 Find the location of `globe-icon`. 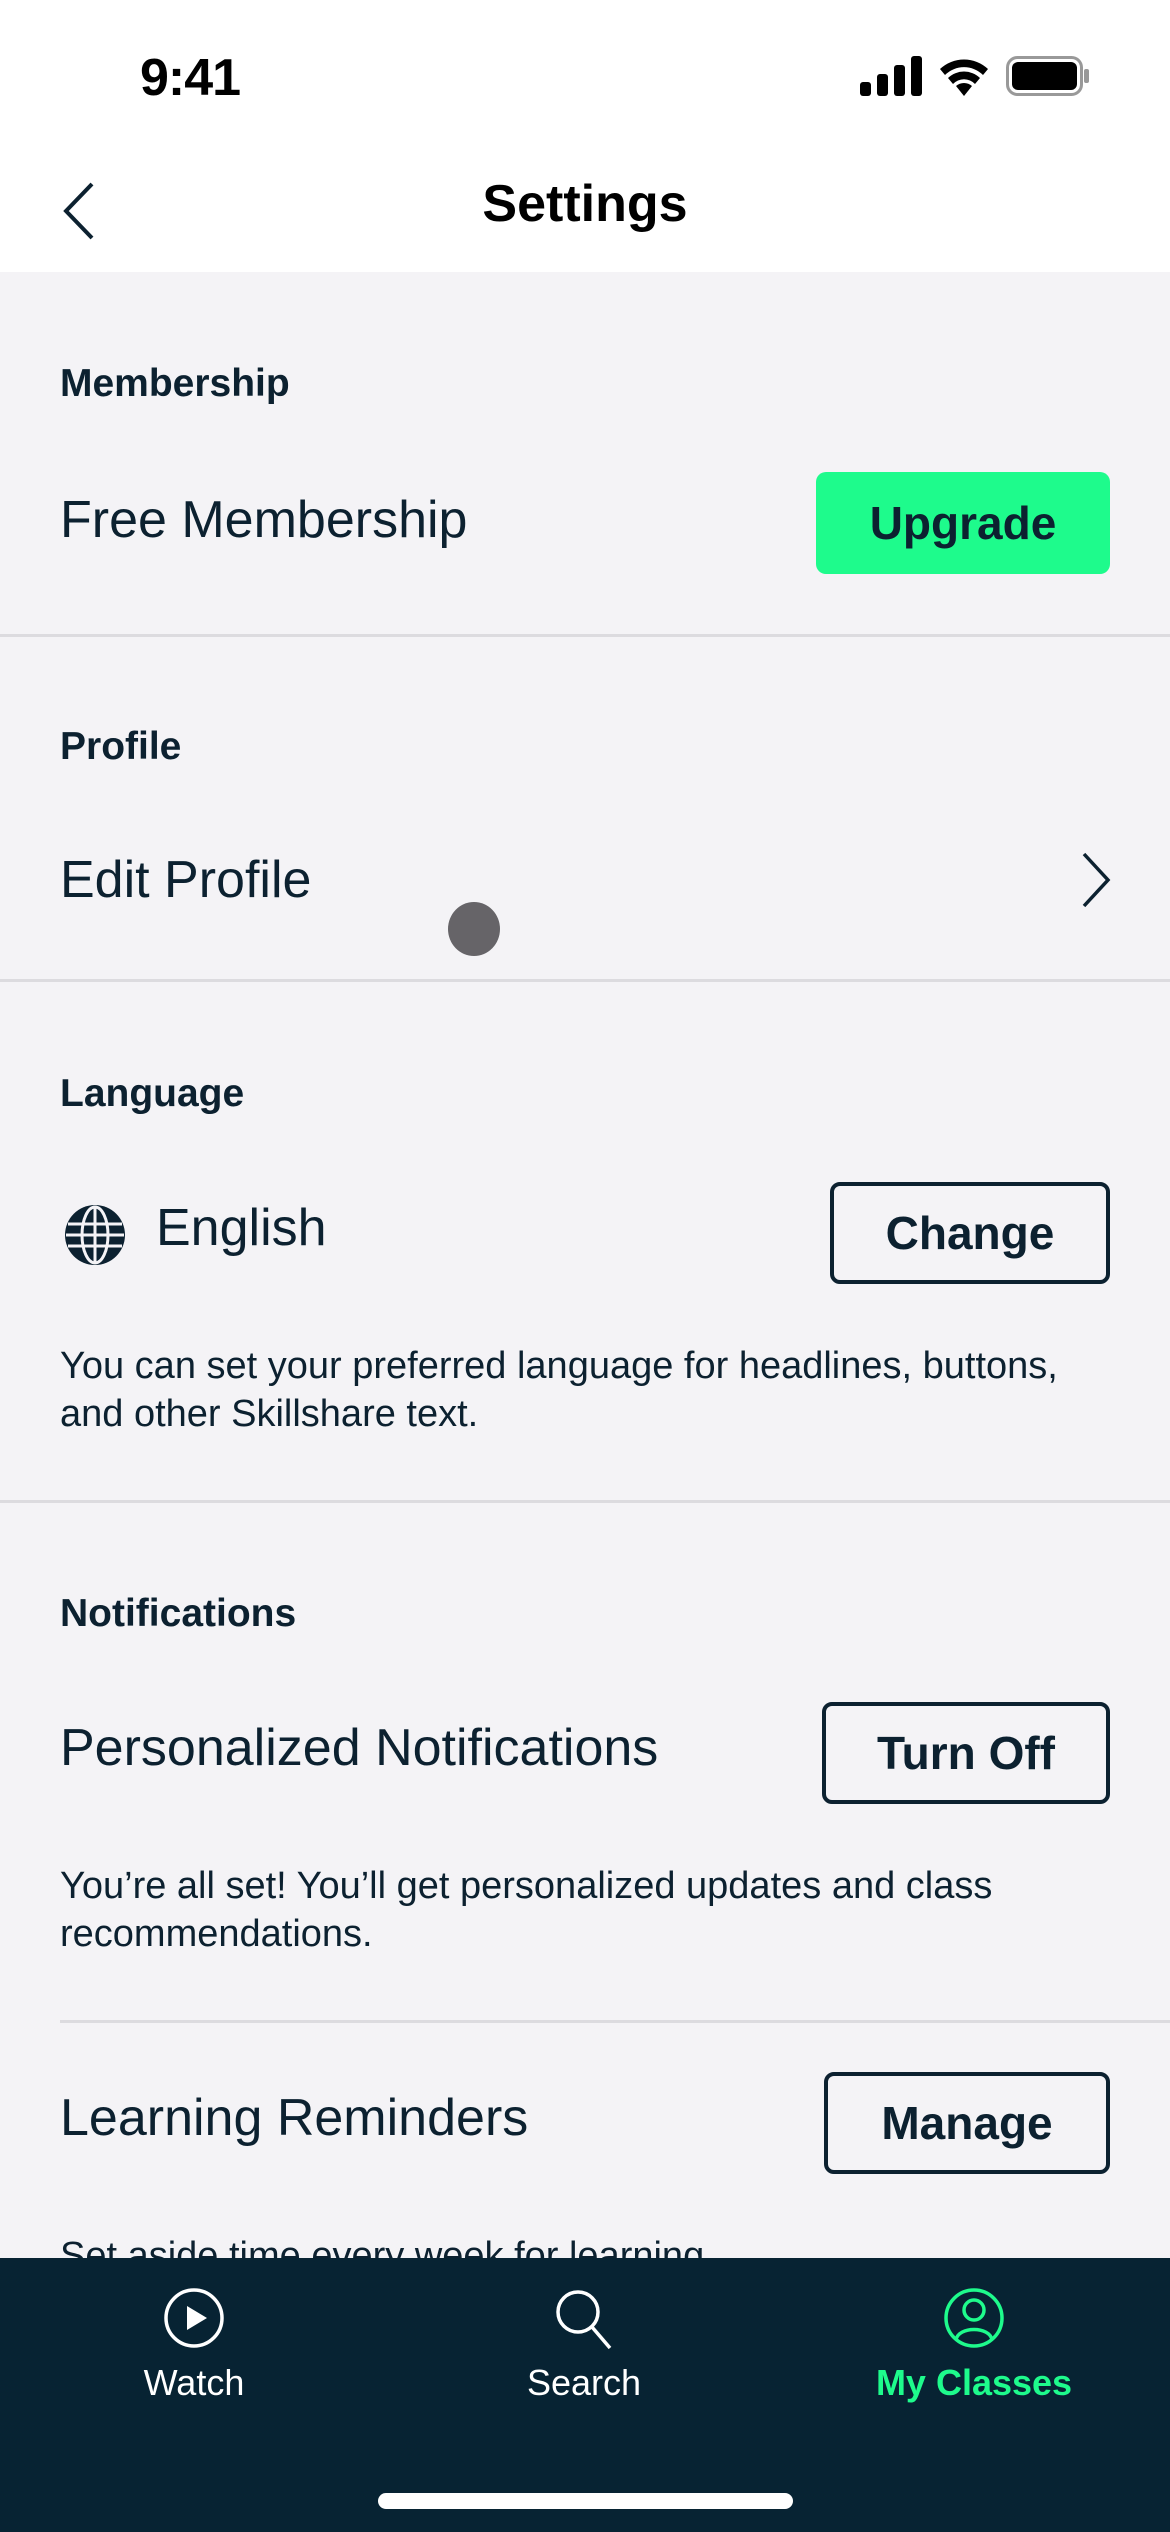

globe-icon is located at coordinates (95, 1235).